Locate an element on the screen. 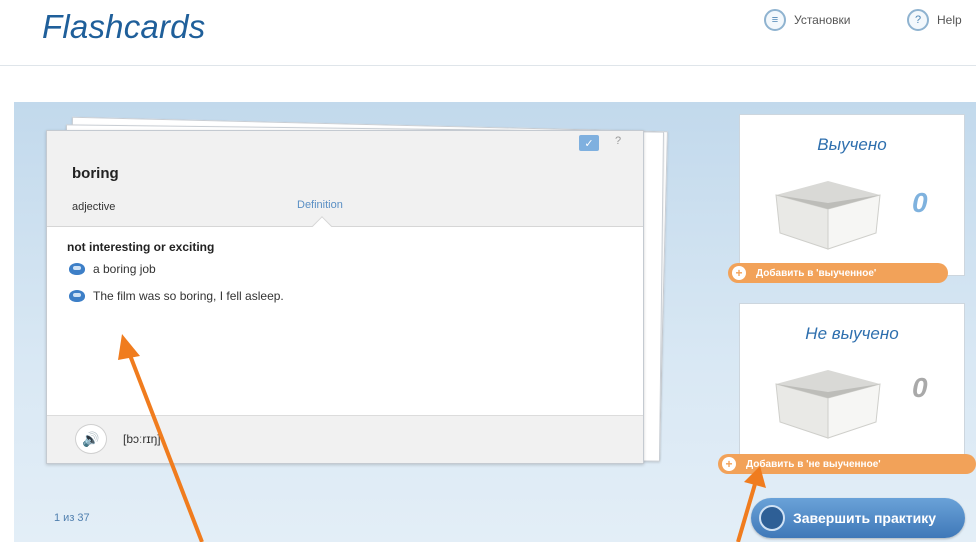 The width and height of the screenshot is (976, 542). settings-label: Установки is located at coordinates (822, 20).